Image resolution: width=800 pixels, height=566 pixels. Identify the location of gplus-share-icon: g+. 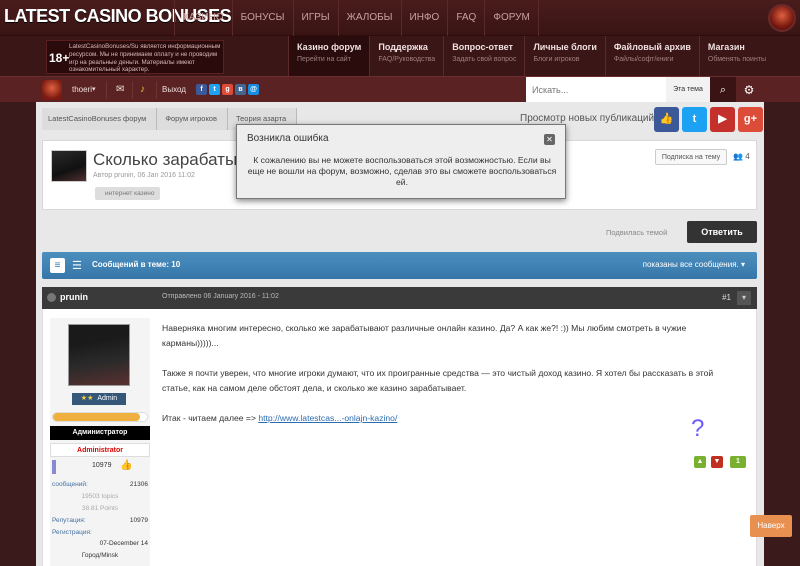
(750, 119).